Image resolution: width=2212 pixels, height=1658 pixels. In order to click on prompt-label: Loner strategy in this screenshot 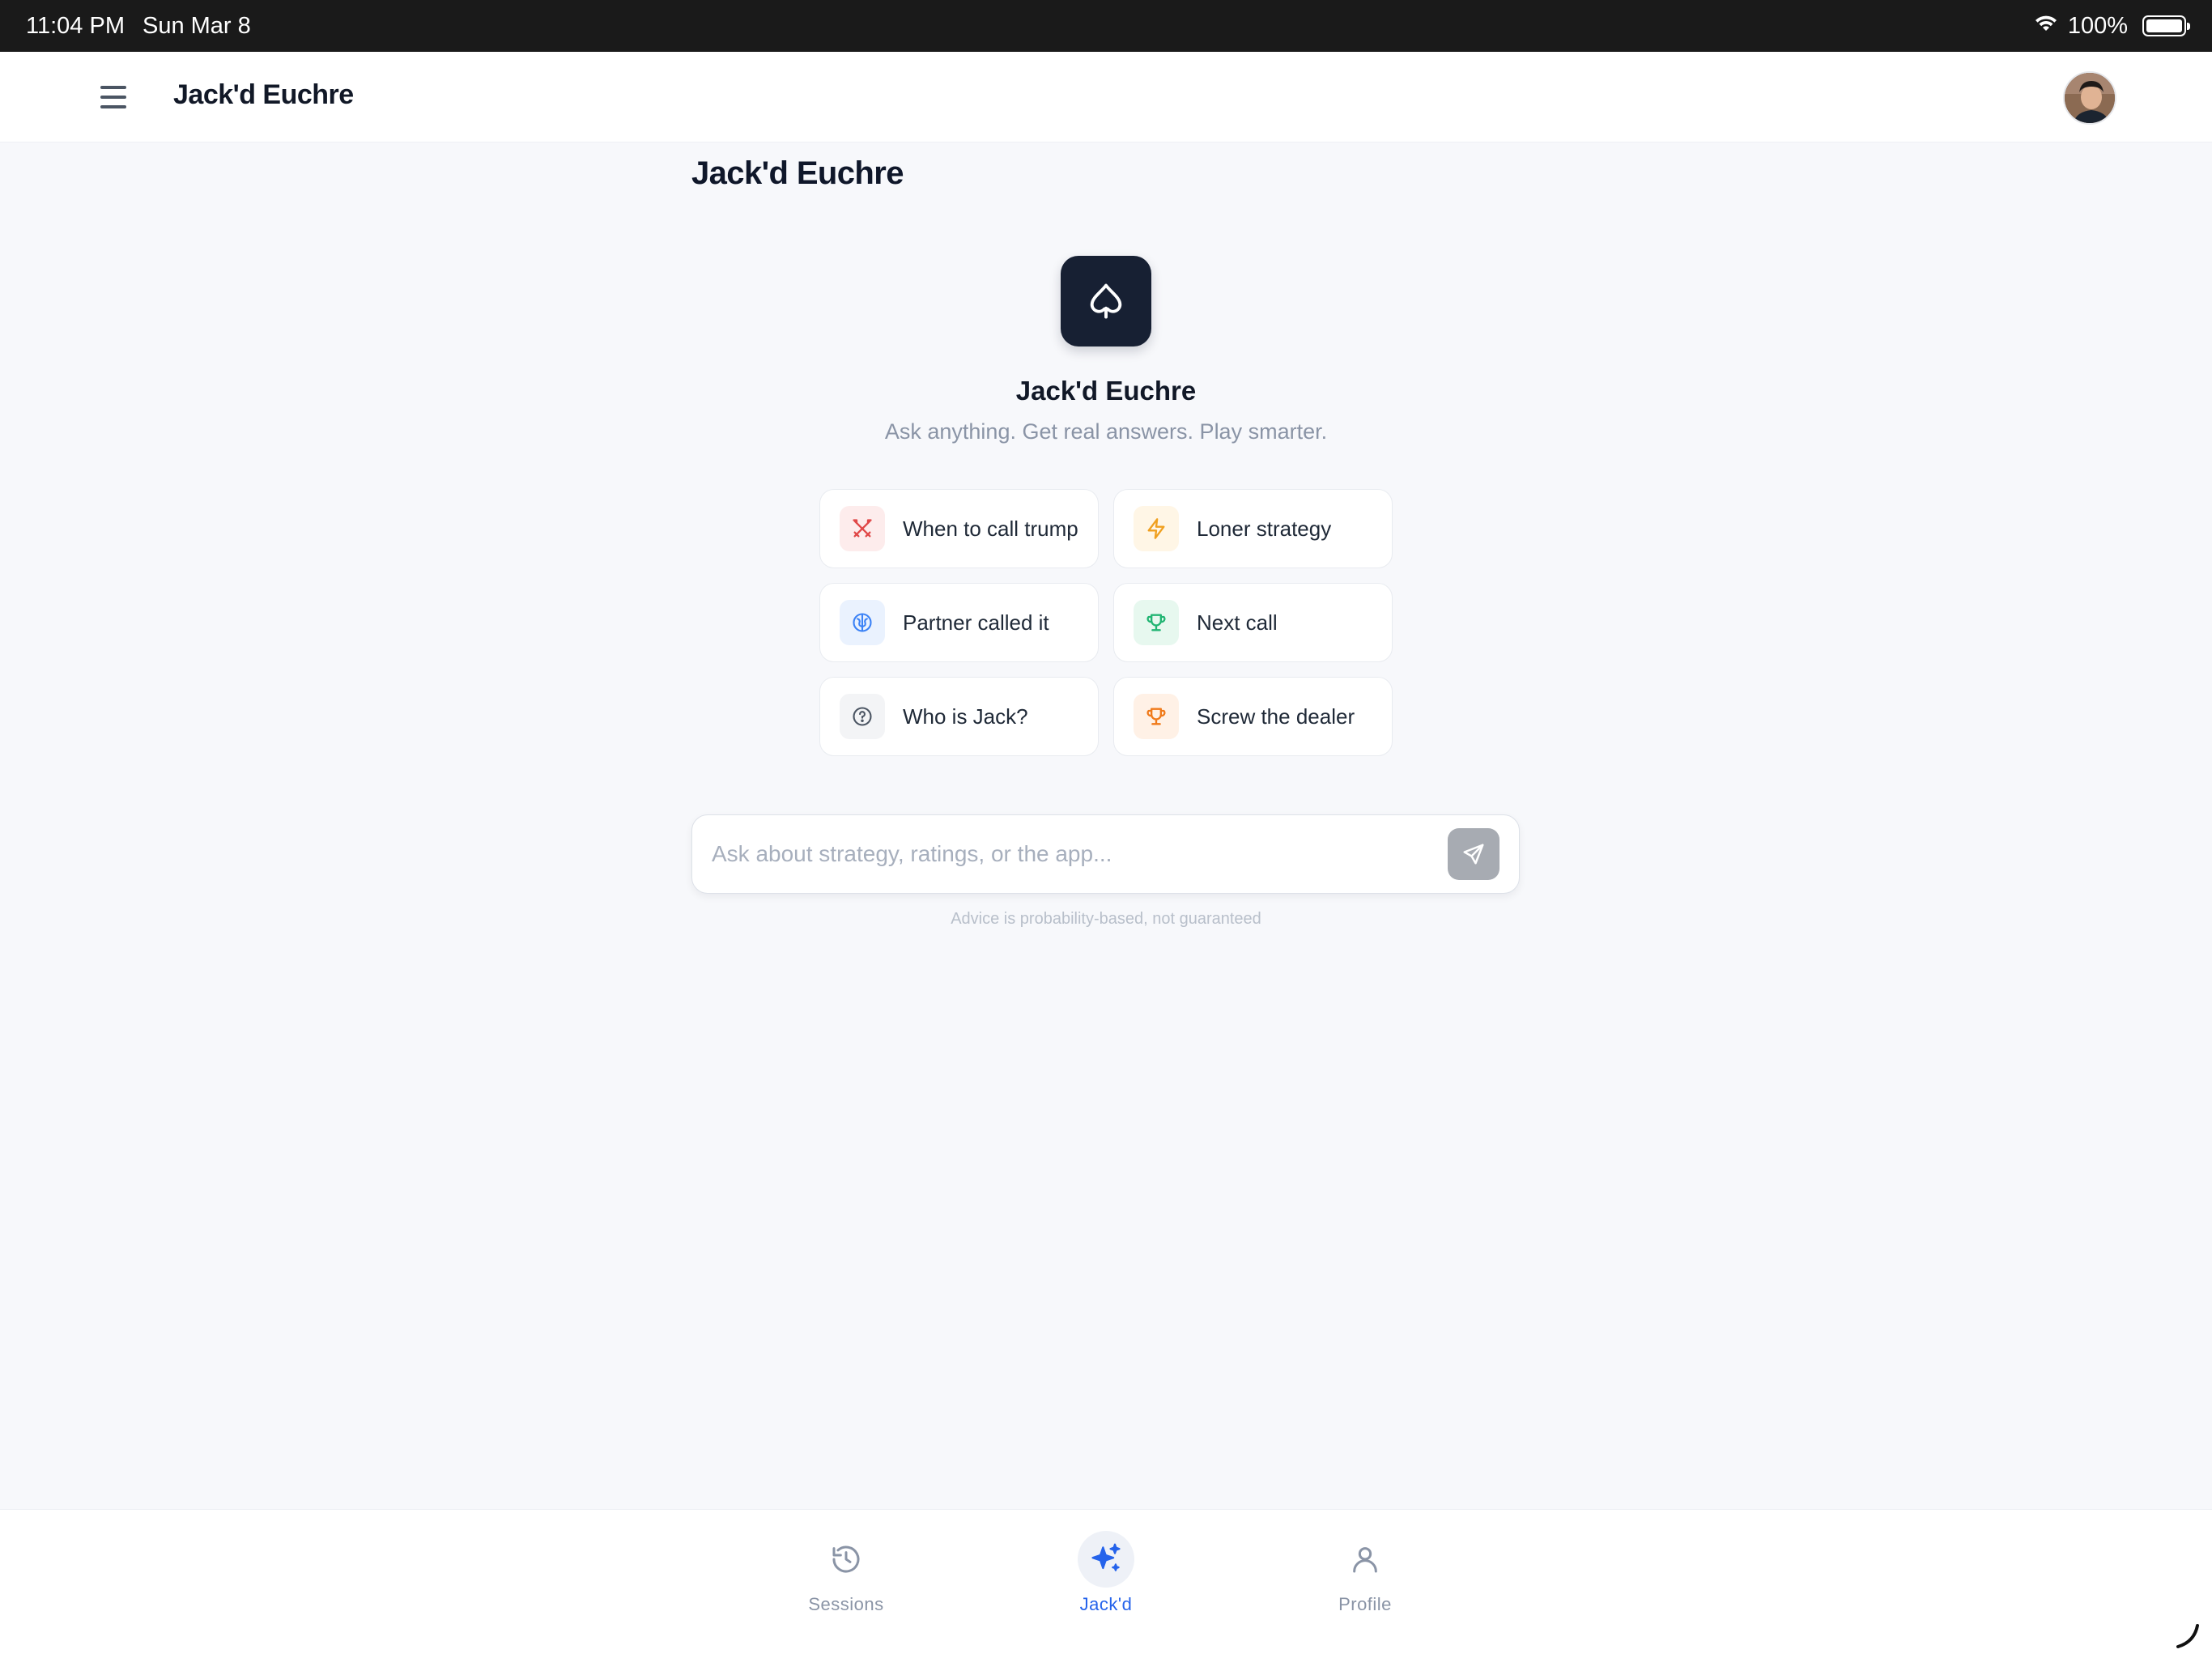, I will do `click(1264, 528)`.